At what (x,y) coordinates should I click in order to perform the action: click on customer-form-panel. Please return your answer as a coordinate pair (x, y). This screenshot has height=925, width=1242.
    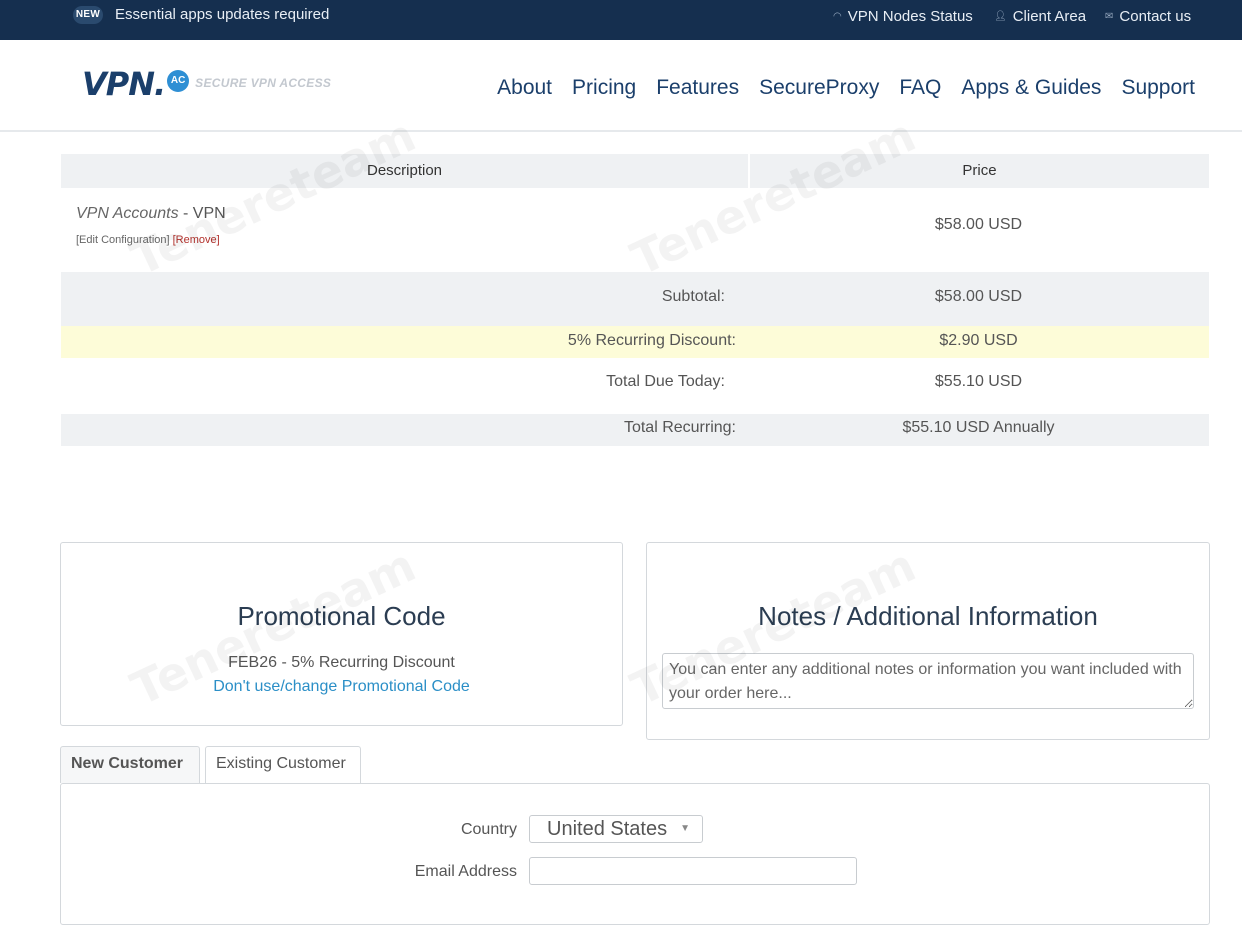
    Looking at the image, I should click on (635, 854).